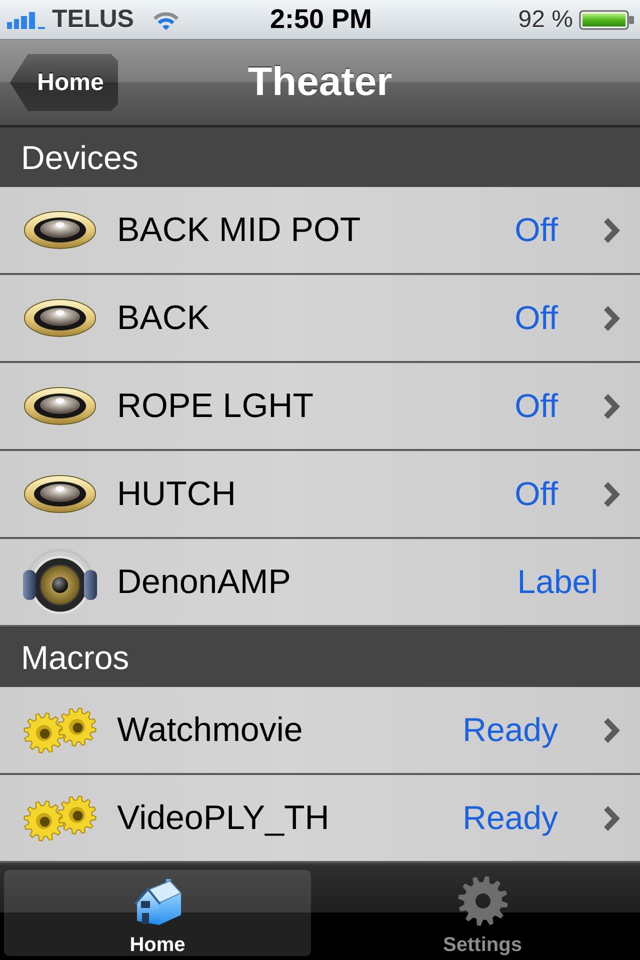  What do you see at coordinates (26, 19) in the screenshot?
I see `signal-icon` at bounding box center [26, 19].